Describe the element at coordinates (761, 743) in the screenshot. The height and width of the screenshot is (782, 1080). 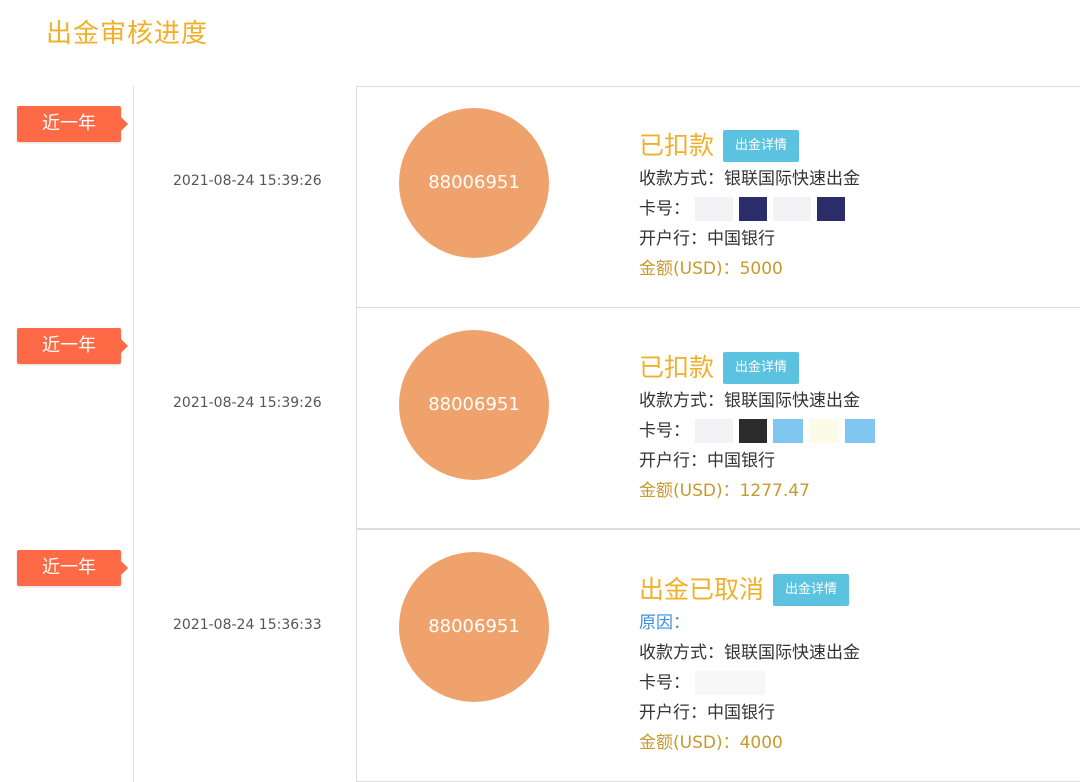
I see `amount-value: 4000` at that location.